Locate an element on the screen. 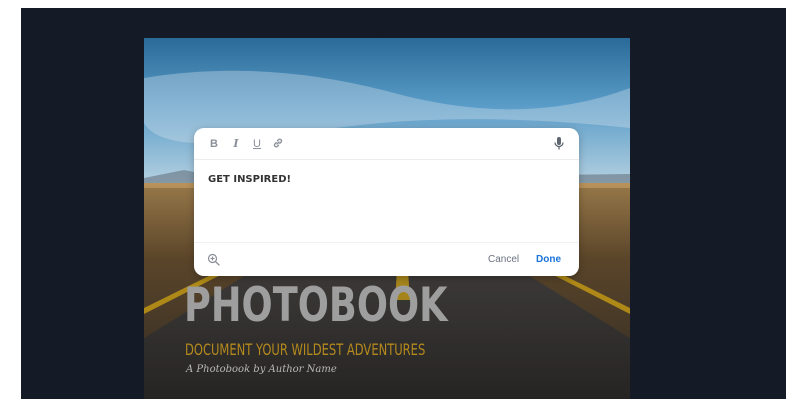  formatting-toolbar: B I U is located at coordinates (386, 144).